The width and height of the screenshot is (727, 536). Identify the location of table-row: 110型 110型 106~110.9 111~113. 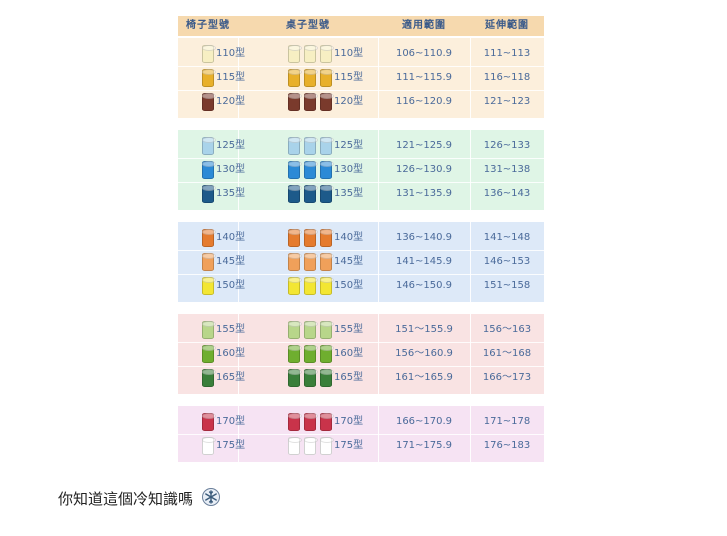
(361, 54).